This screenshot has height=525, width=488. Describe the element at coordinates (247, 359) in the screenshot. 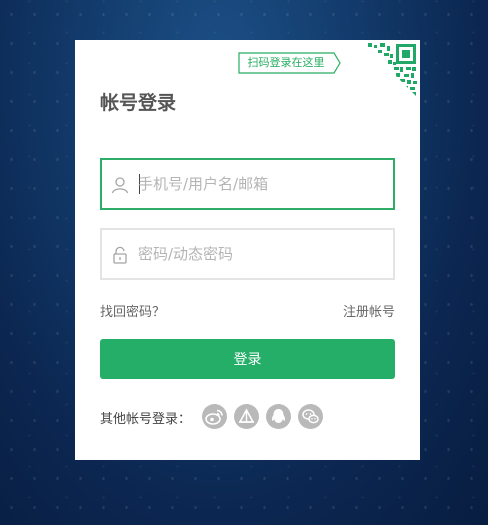

I see `login-button: 登录` at that location.